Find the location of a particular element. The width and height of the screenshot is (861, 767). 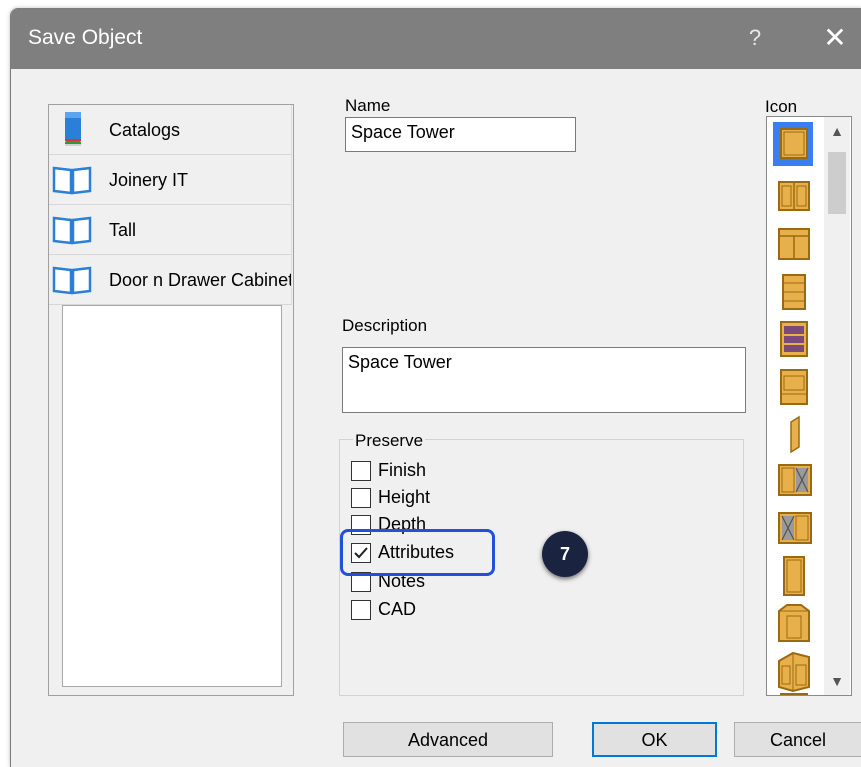

icon-list: ▲ ▼ is located at coordinates (809, 406).